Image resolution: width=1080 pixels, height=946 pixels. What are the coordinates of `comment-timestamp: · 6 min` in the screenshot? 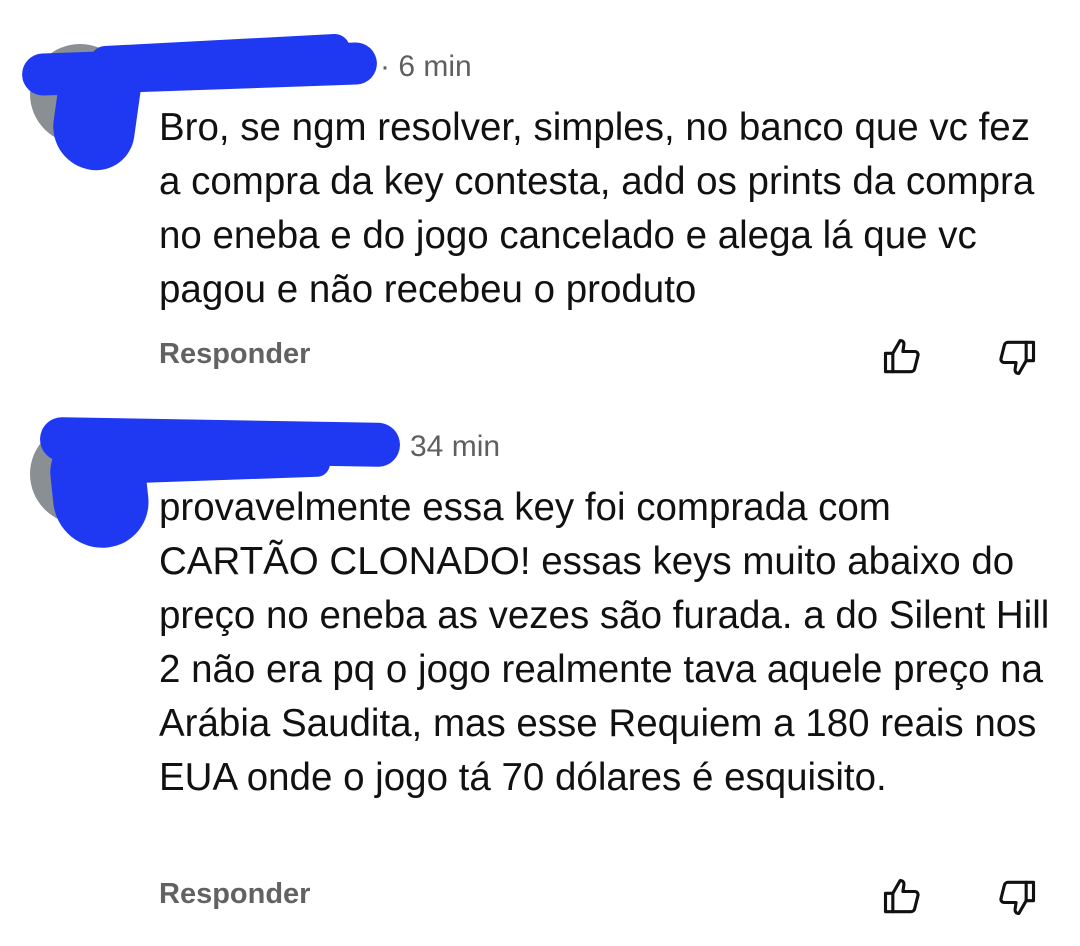 It's located at (426, 66).